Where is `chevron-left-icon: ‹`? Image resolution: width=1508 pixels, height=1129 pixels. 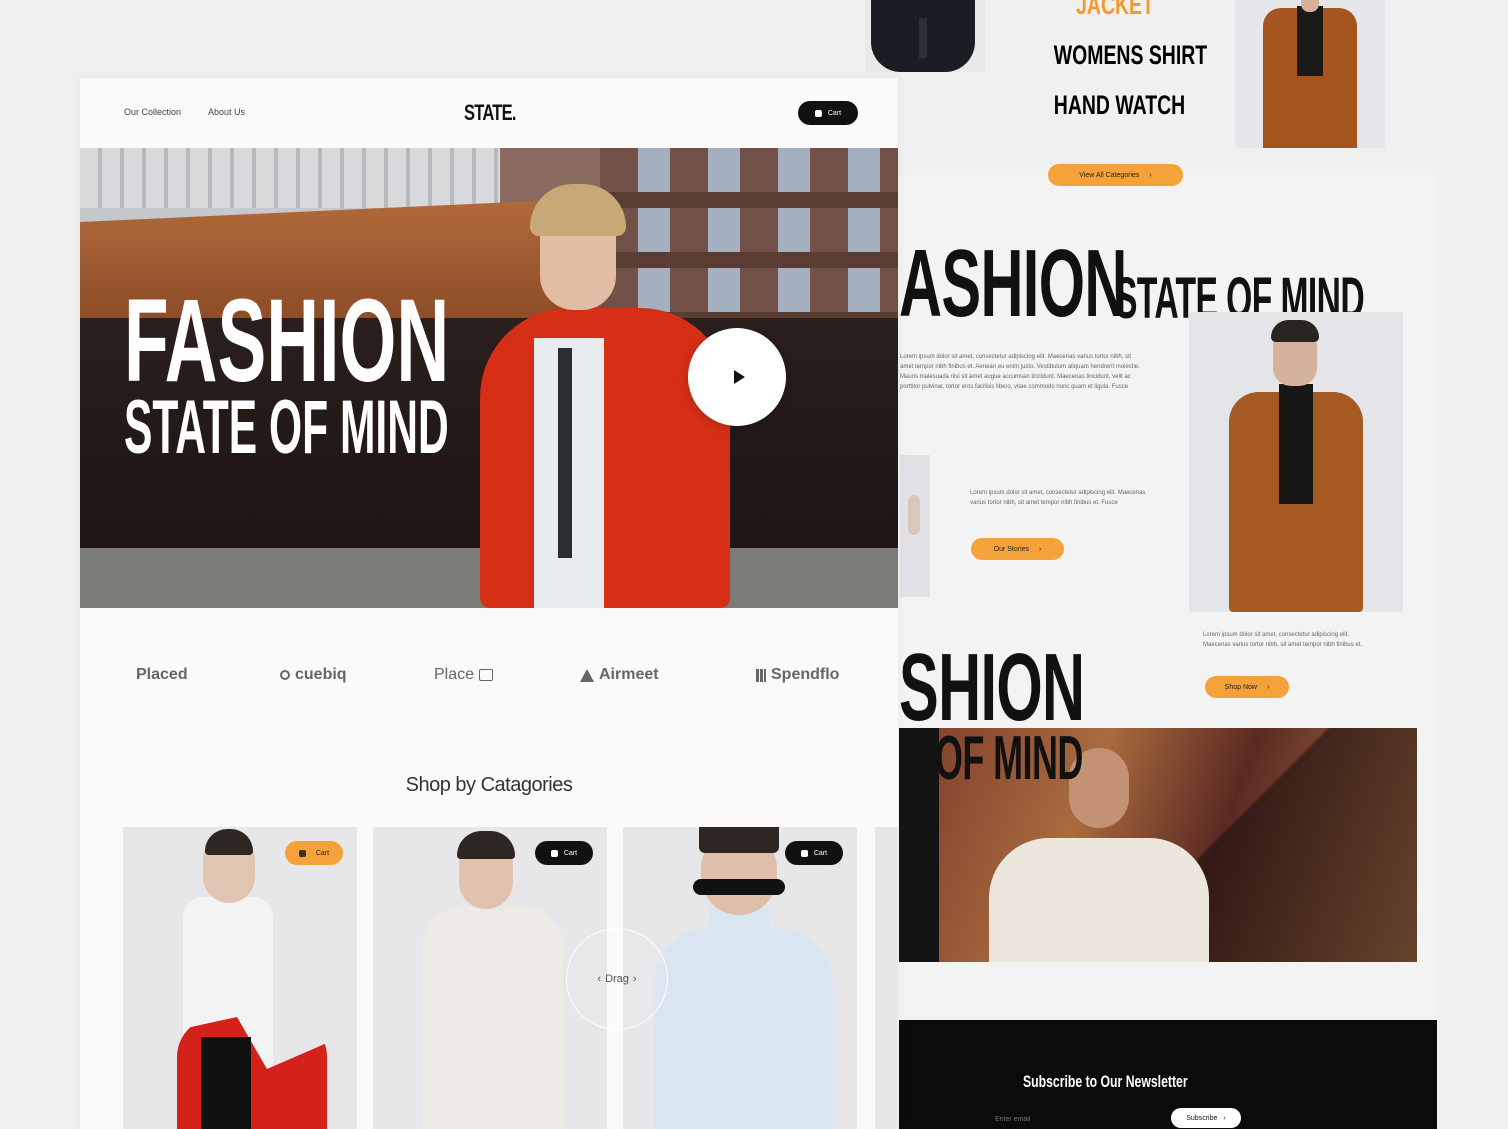
chevron-left-icon: ‹ is located at coordinates (599, 979).